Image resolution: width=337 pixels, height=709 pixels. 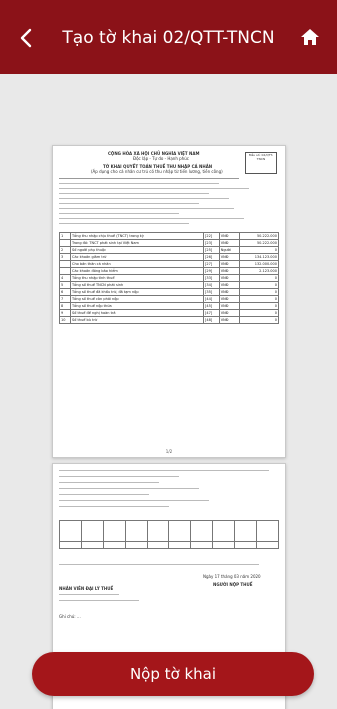 I want to click on table-cell: [33], so click(x=211, y=278).